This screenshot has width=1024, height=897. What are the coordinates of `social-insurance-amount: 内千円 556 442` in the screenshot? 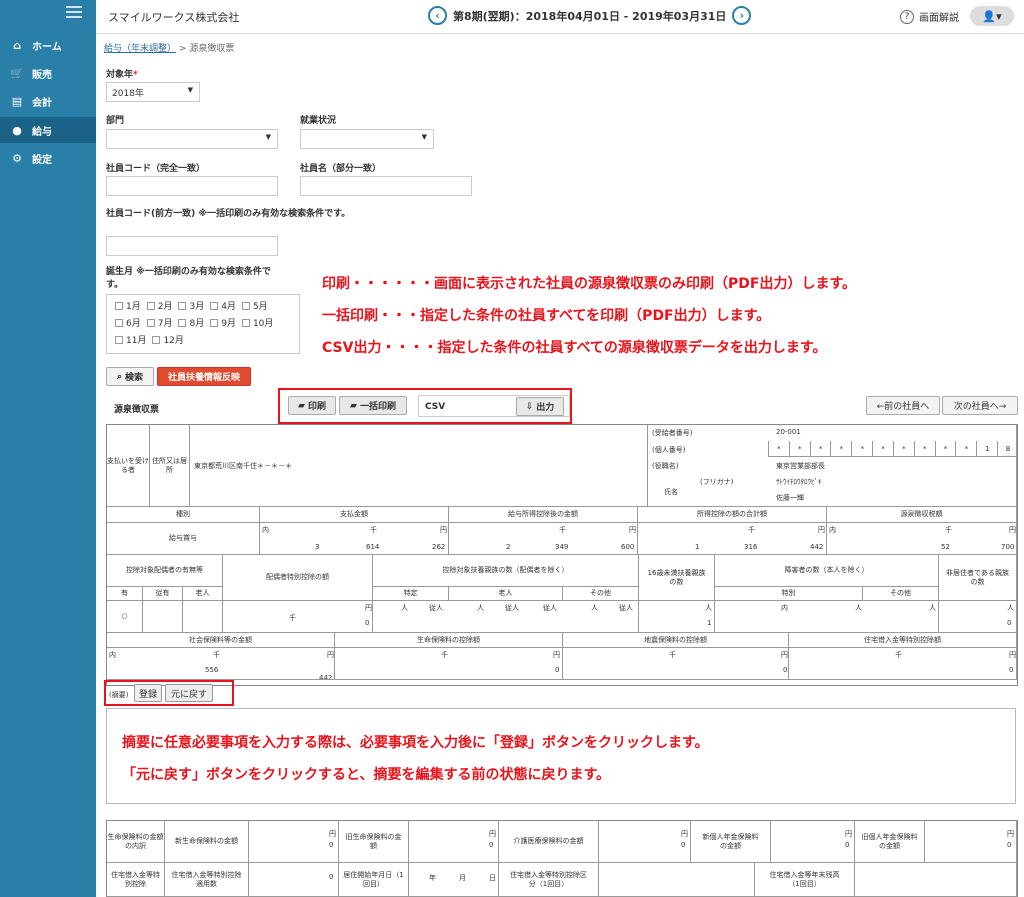 It's located at (221, 664).